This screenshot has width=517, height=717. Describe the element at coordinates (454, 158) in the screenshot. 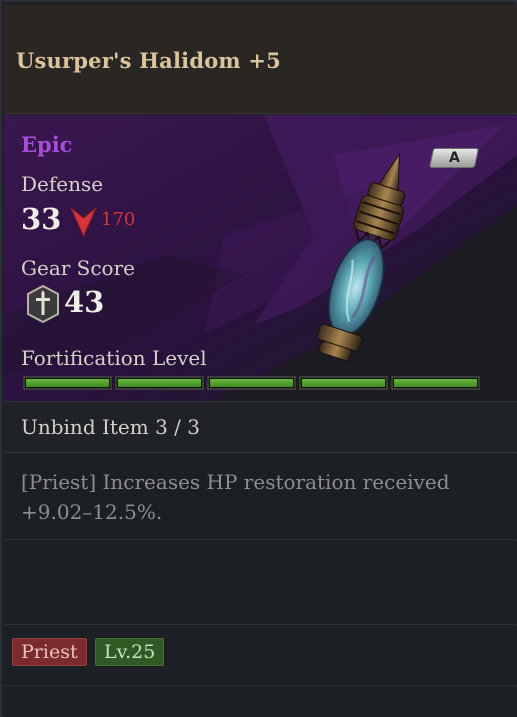

I see `grade-badge: A` at that location.